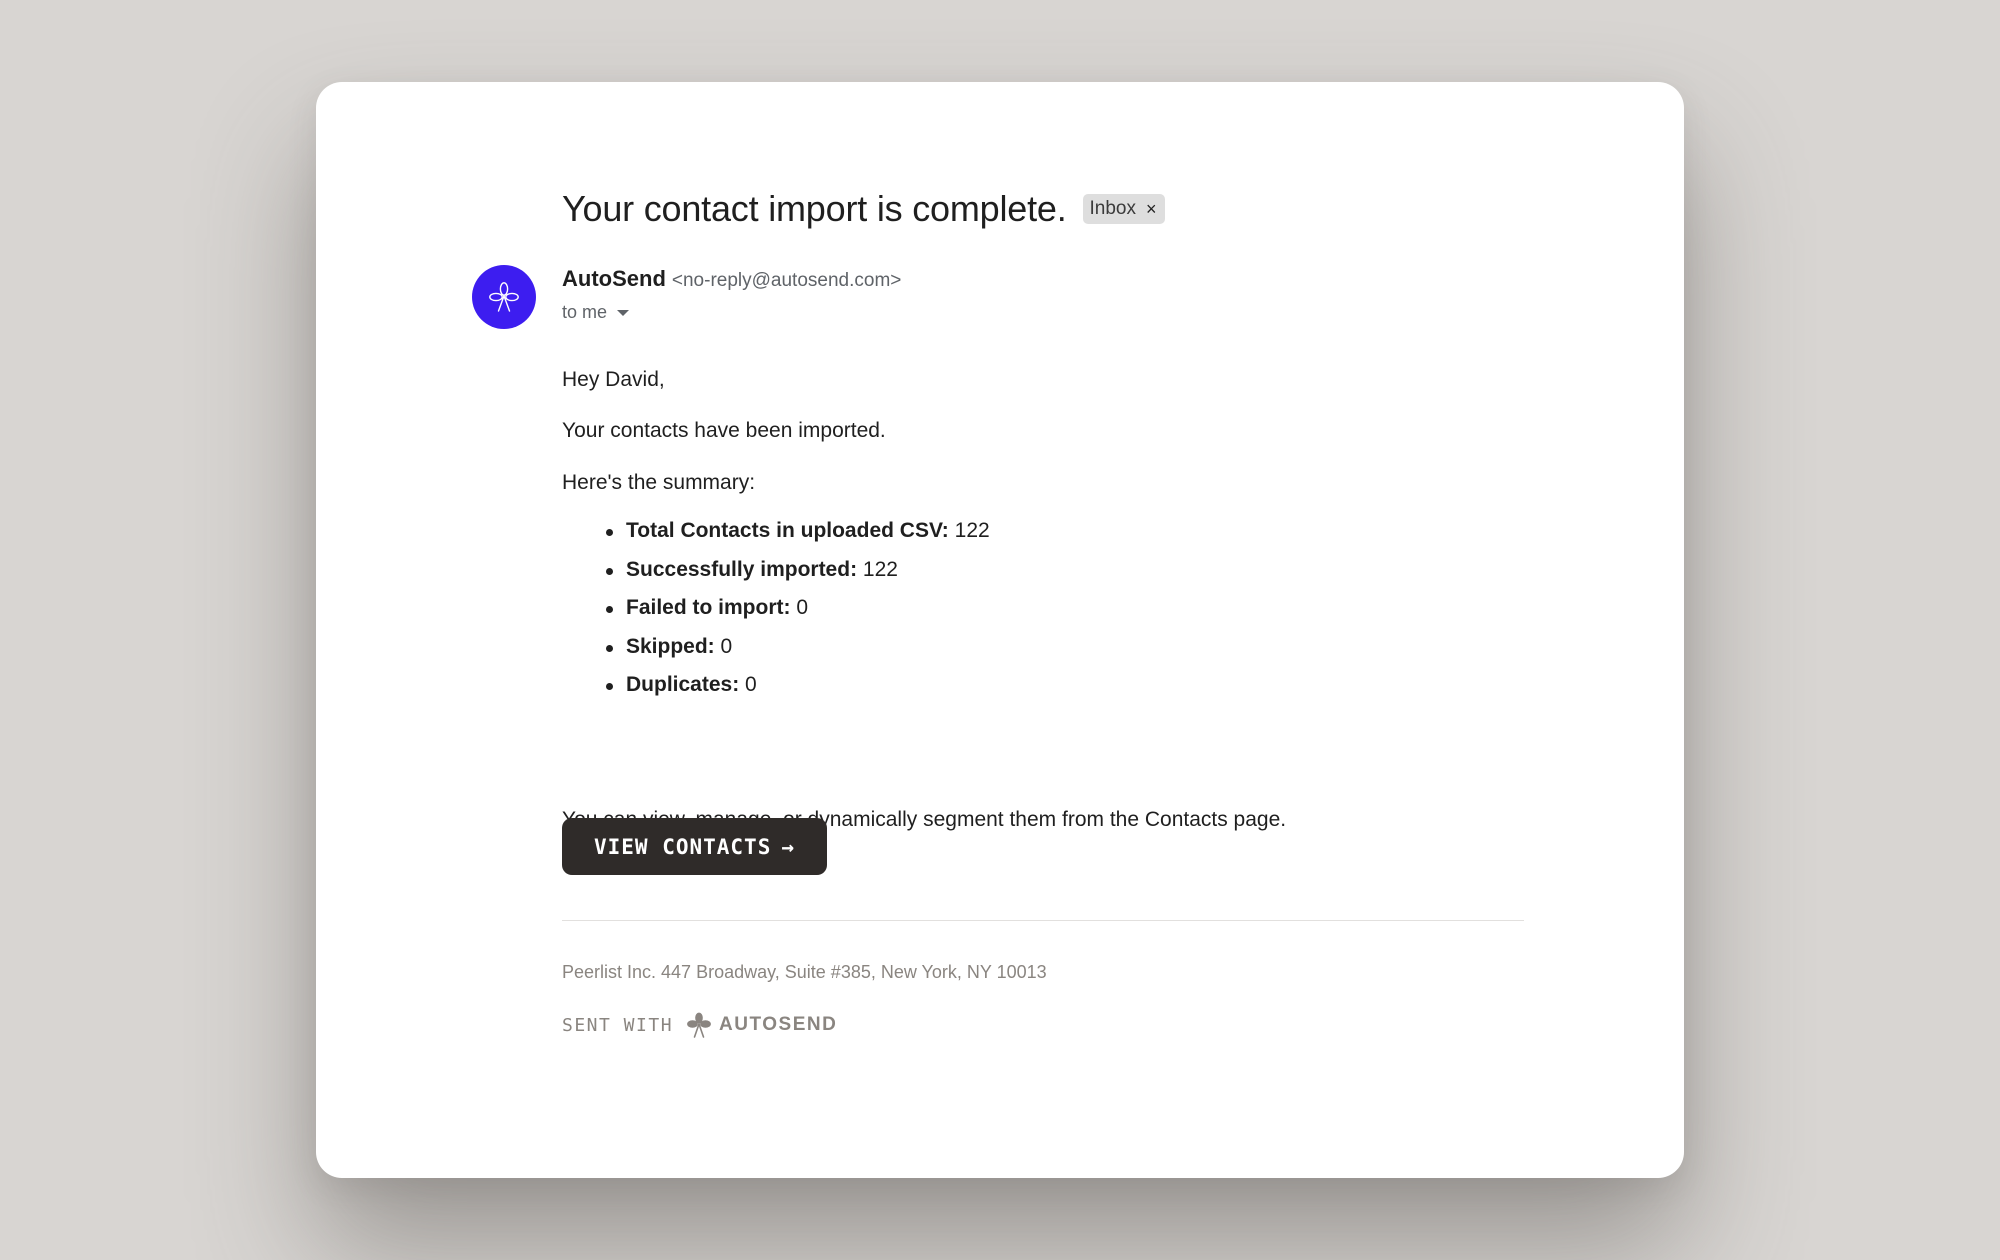 The width and height of the screenshot is (2000, 1260). Describe the element at coordinates (787, 530) in the screenshot. I see `summary-label: Total Contacts in uploaded CSV:` at that location.